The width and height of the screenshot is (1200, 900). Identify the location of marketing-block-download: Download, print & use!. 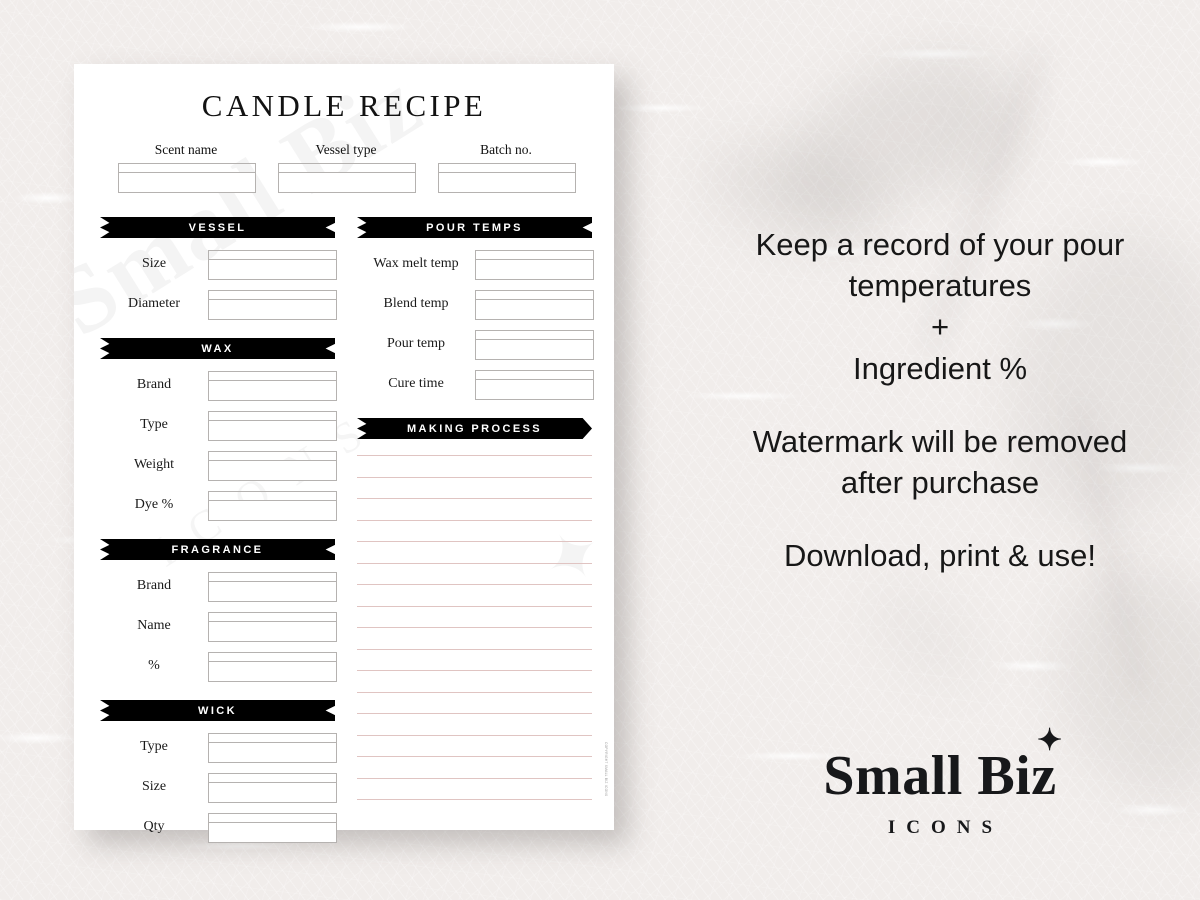
(940, 555).